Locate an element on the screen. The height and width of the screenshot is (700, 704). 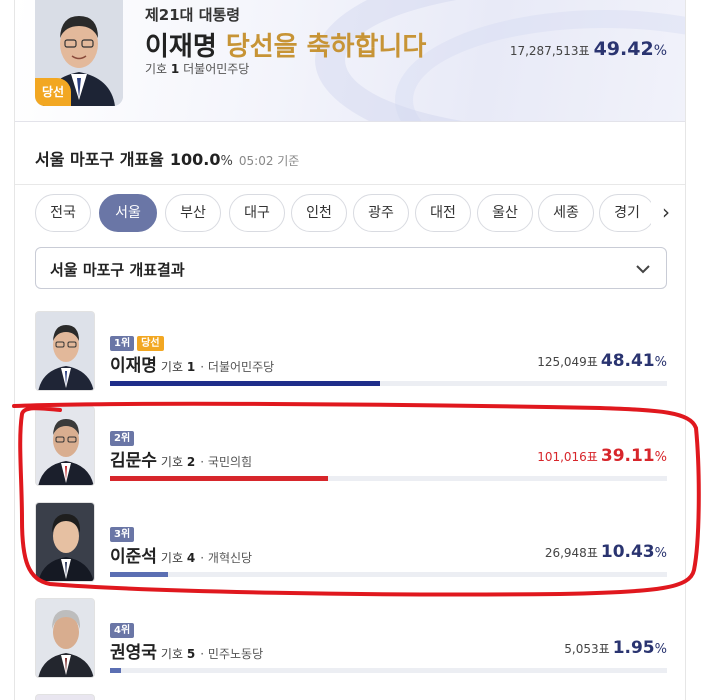
rank-badge: 3위 is located at coordinates (122, 534).